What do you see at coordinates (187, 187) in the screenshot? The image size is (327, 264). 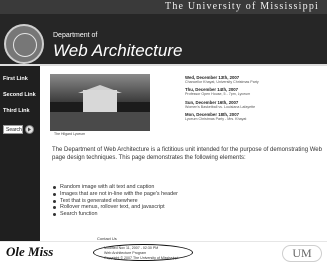 I see `feature-item: Random image with alt text and caption` at bounding box center [187, 187].